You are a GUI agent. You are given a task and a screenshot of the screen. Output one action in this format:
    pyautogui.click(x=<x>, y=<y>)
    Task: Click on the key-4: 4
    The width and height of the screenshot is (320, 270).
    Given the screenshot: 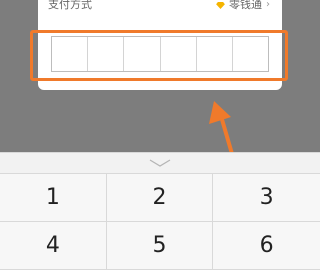 What is the action you would take?
    pyautogui.click(x=53, y=246)
    